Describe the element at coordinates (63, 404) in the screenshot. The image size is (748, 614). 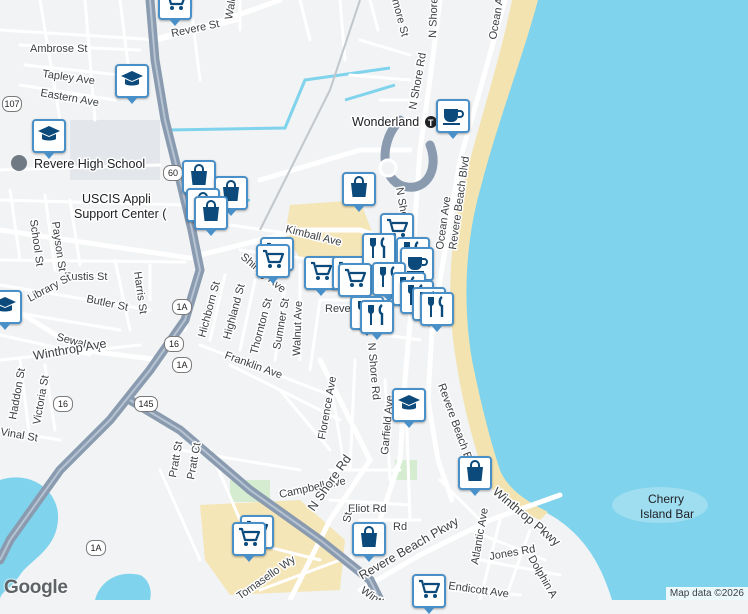
I see `route-shield-16-2: 16` at that location.